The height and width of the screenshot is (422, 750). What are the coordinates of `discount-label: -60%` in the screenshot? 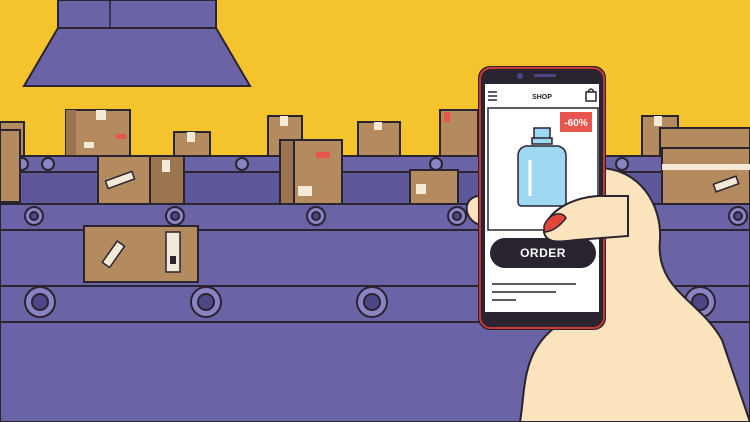 It's located at (575, 123).